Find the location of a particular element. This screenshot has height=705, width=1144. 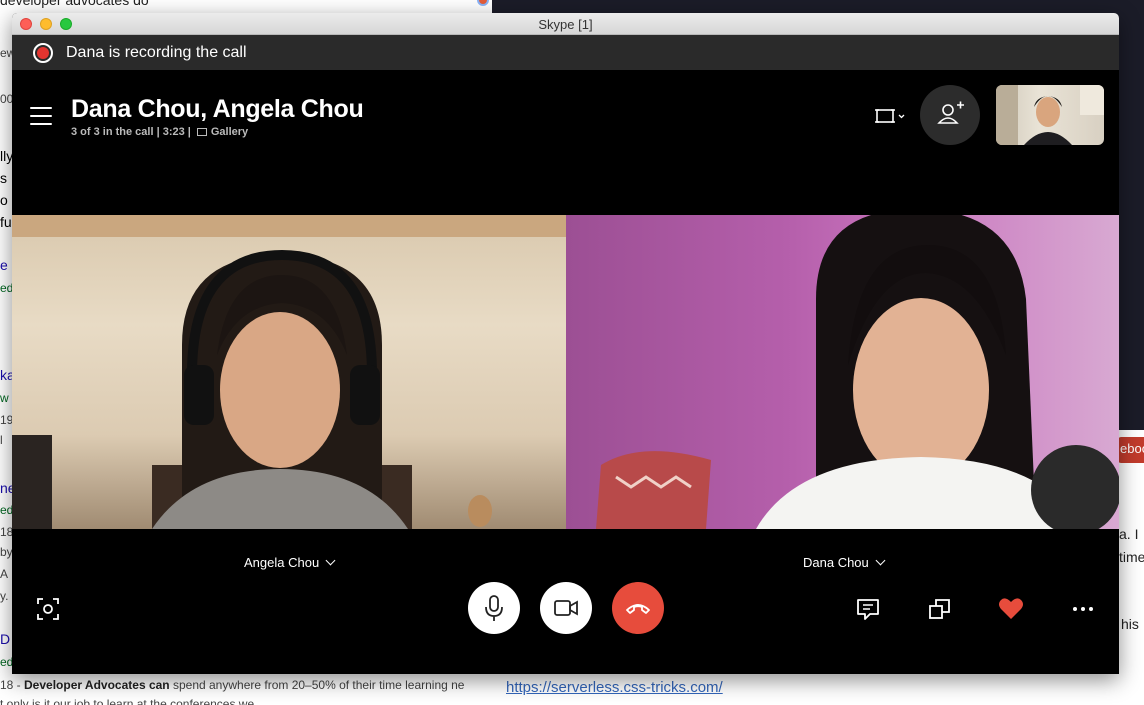

more-options-icon is located at coordinates (1083, 609).